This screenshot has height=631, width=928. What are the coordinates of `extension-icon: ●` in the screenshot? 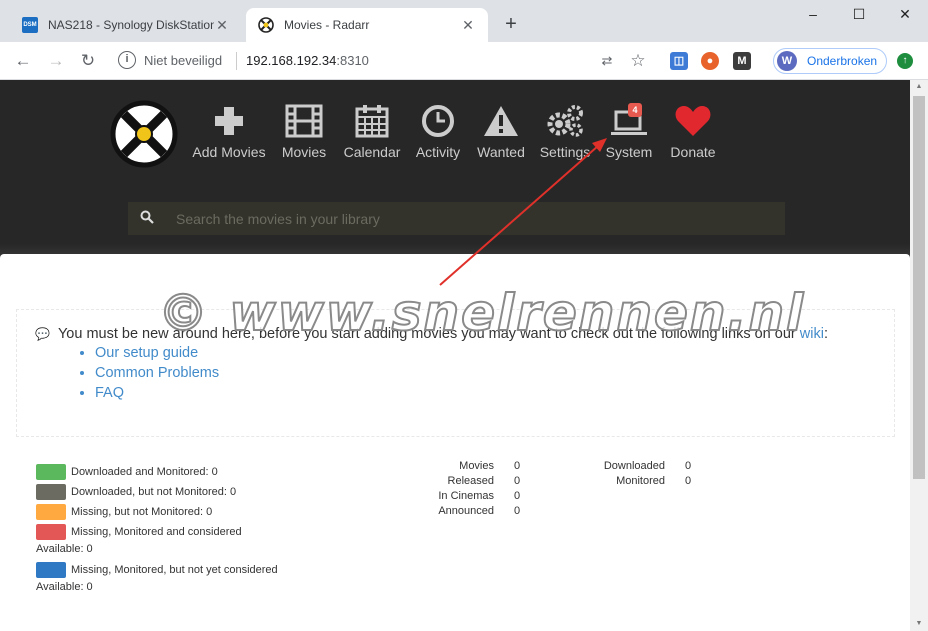 It's located at (710, 61).